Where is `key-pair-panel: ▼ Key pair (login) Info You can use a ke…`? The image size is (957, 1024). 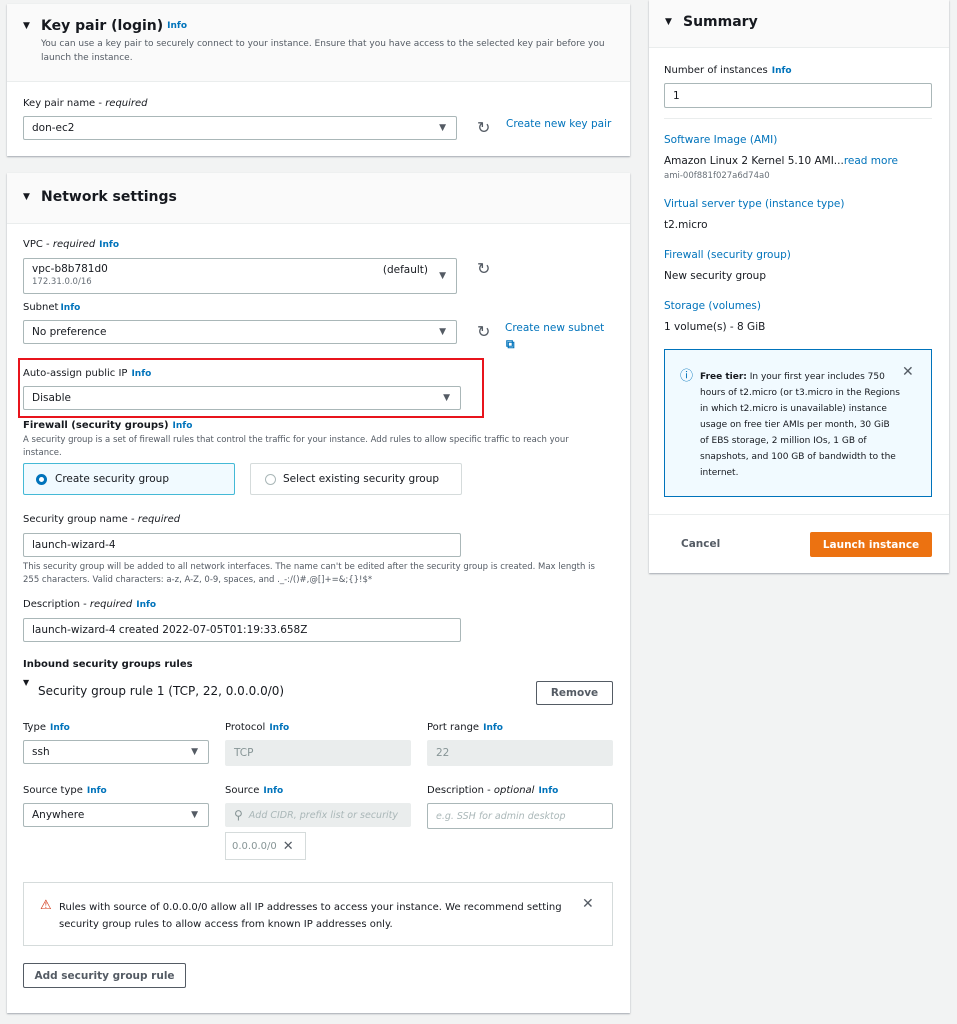 key-pair-panel: ▼ Key pair (login) Info You can use a ke… is located at coordinates (318, 80).